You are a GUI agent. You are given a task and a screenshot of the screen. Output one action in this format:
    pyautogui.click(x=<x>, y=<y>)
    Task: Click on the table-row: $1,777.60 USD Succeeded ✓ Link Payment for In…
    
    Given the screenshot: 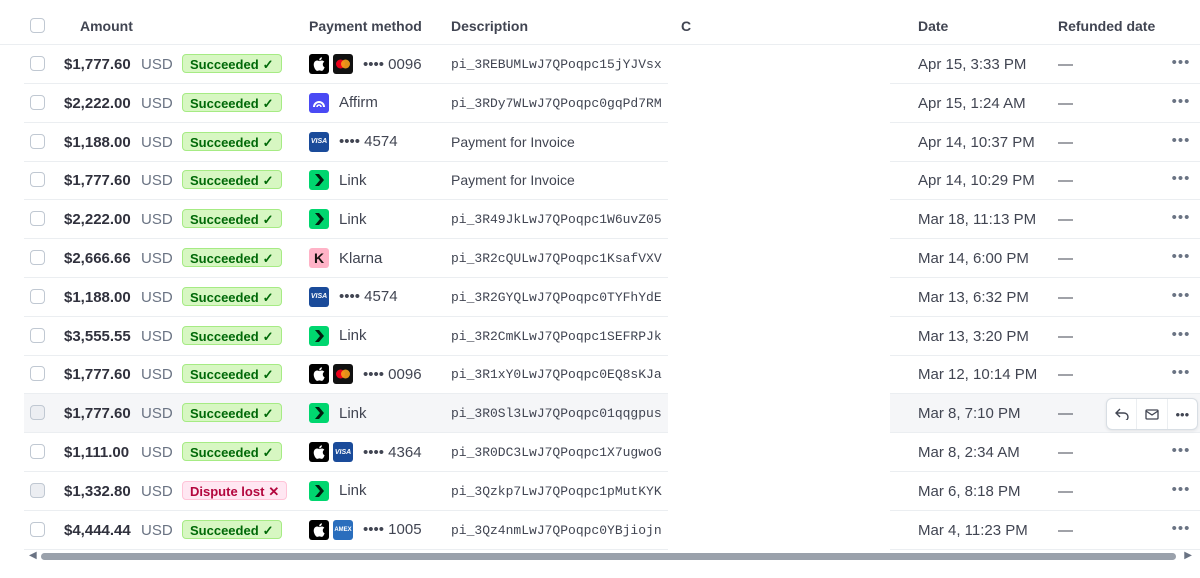 What is the action you would take?
    pyautogui.click(x=612, y=181)
    